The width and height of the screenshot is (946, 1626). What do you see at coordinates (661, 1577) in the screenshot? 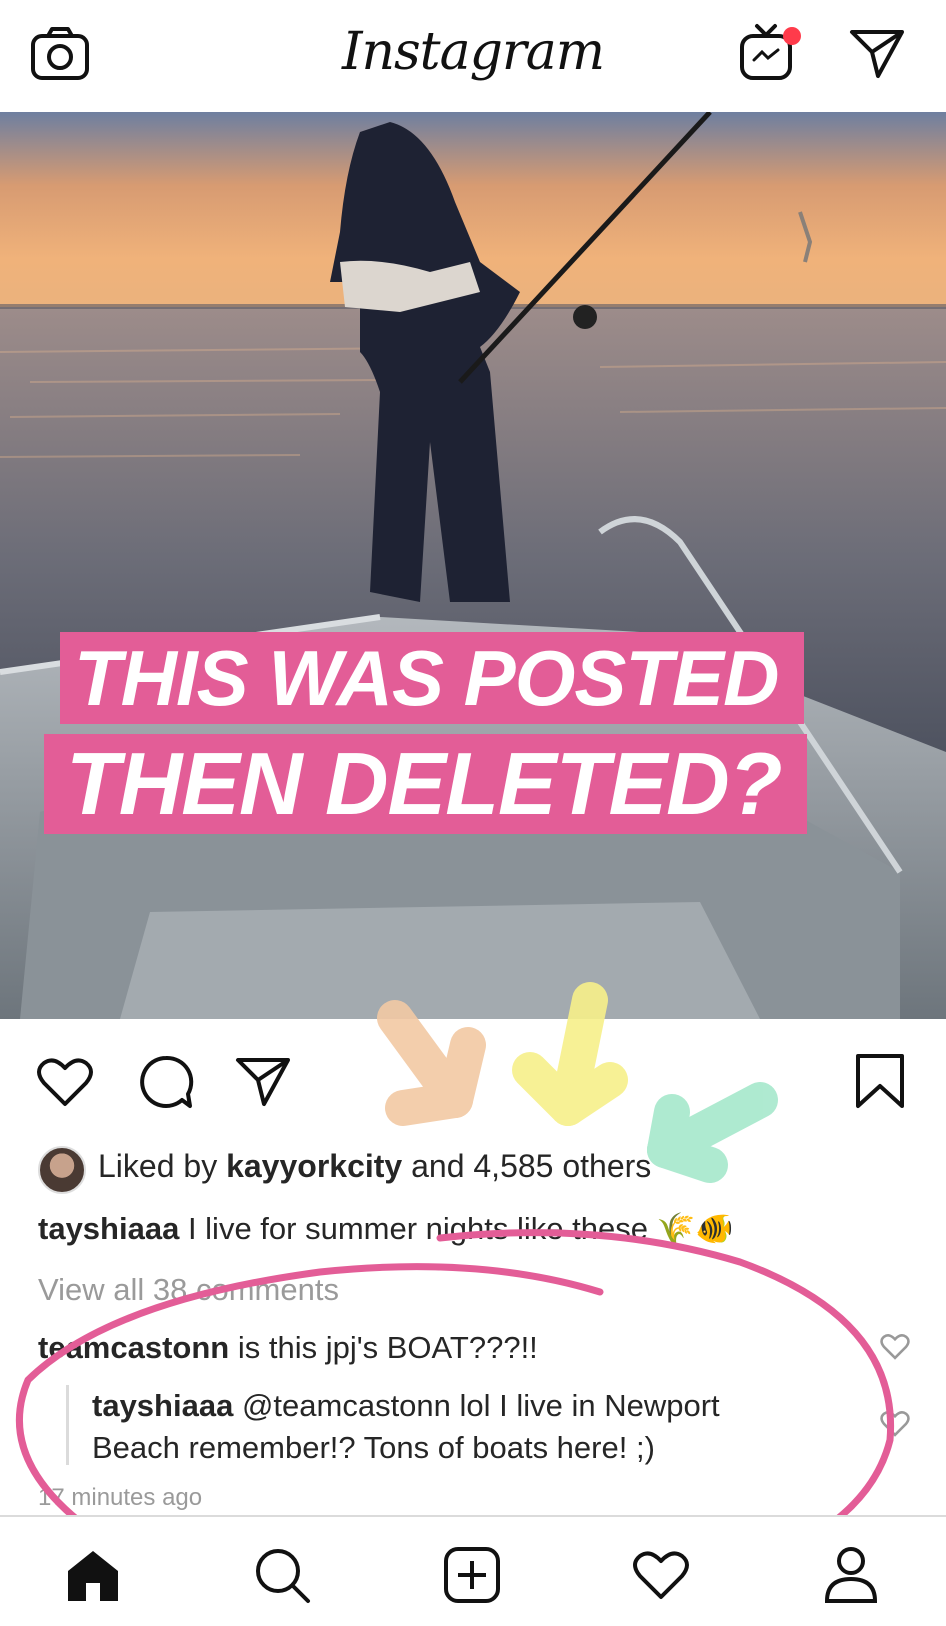
I see `activity-icon` at bounding box center [661, 1577].